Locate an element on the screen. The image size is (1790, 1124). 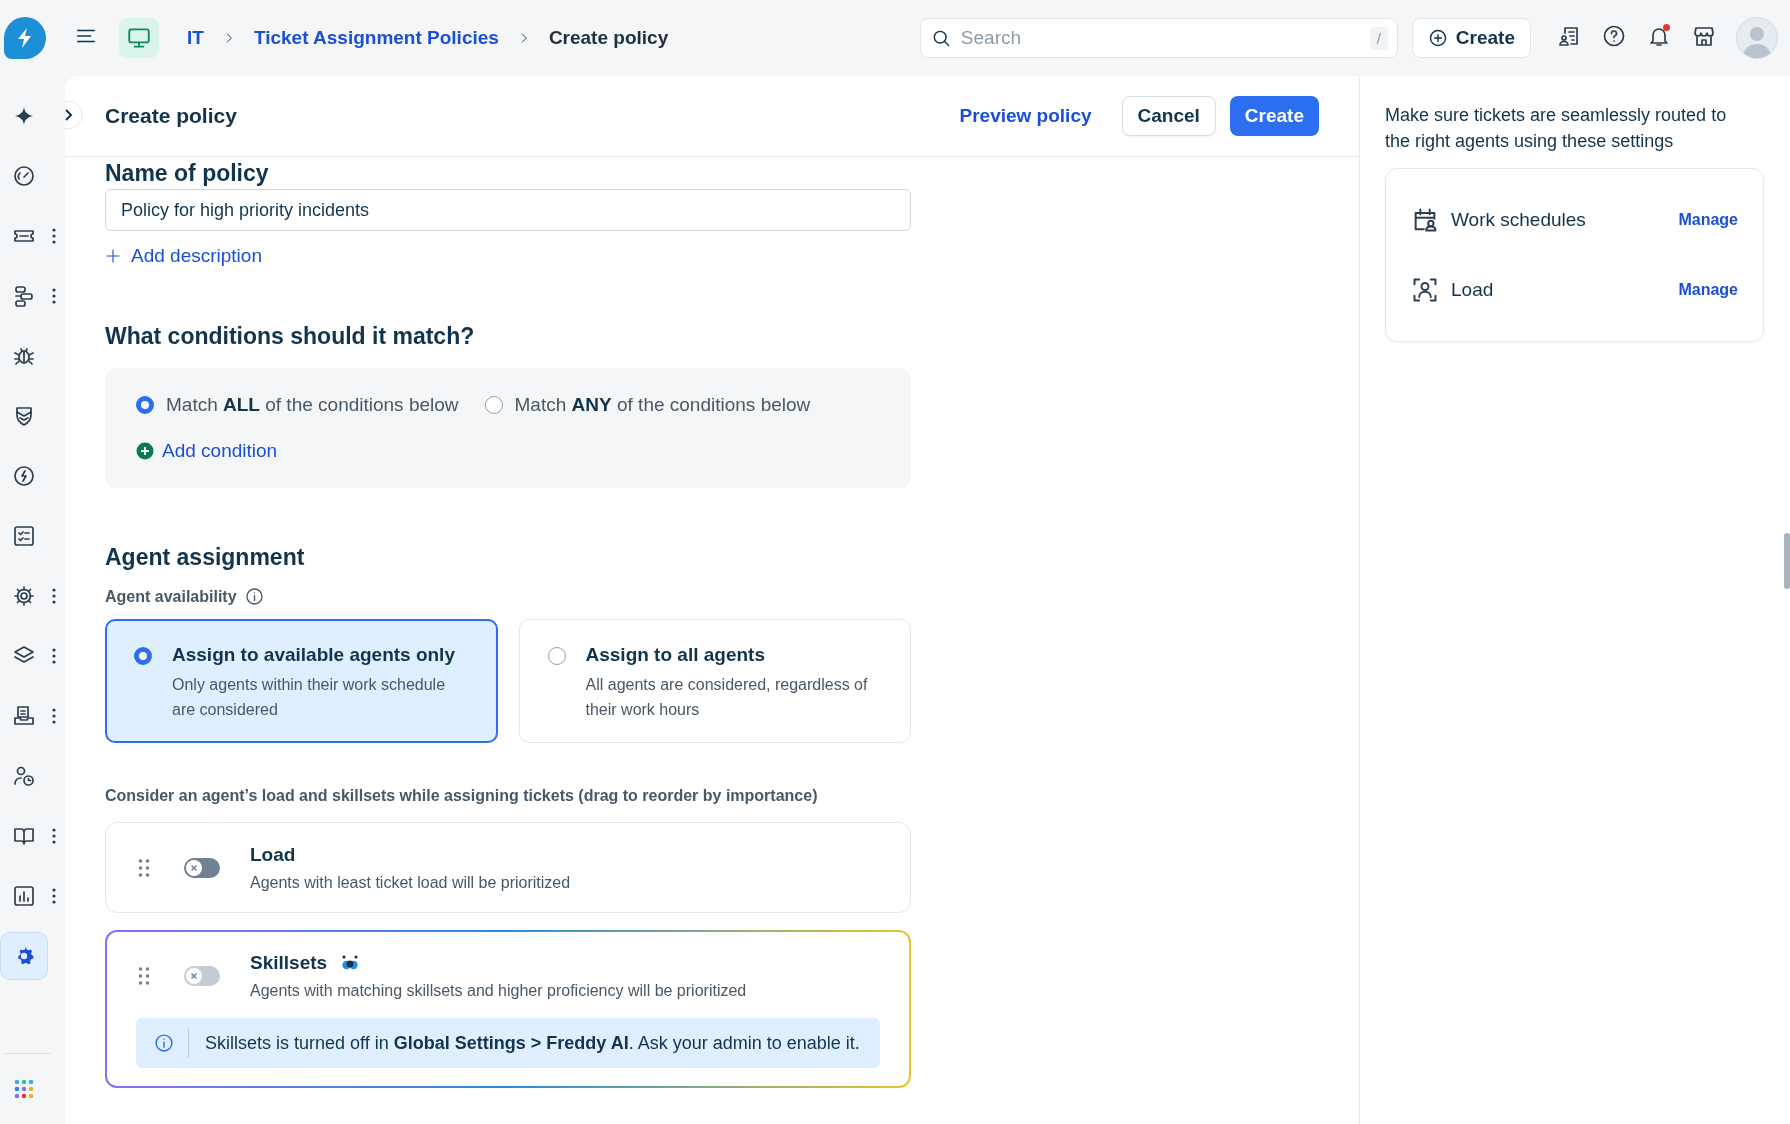
option-card: Assign to available agents only Only agents within their work schedule are considered is located at coordinates (301, 681).